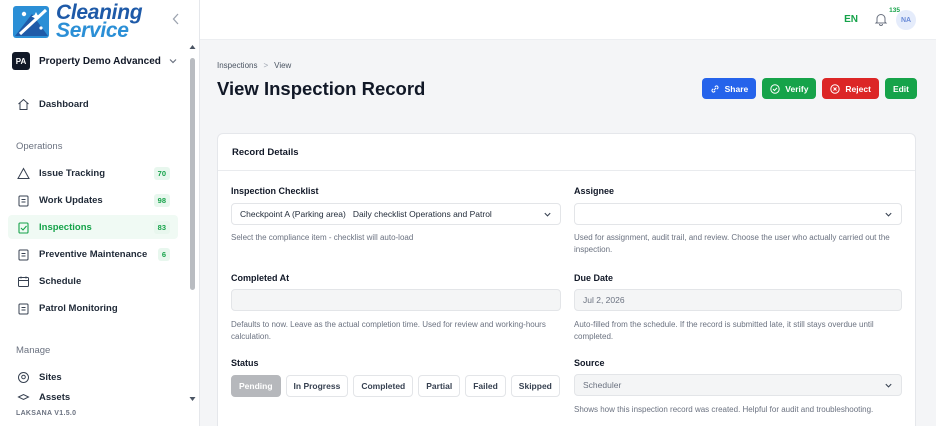 The image size is (936, 426). Describe the element at coordinates (50, 377) in the screenshot. I see `sidebar-item-label: Sites` at that location.